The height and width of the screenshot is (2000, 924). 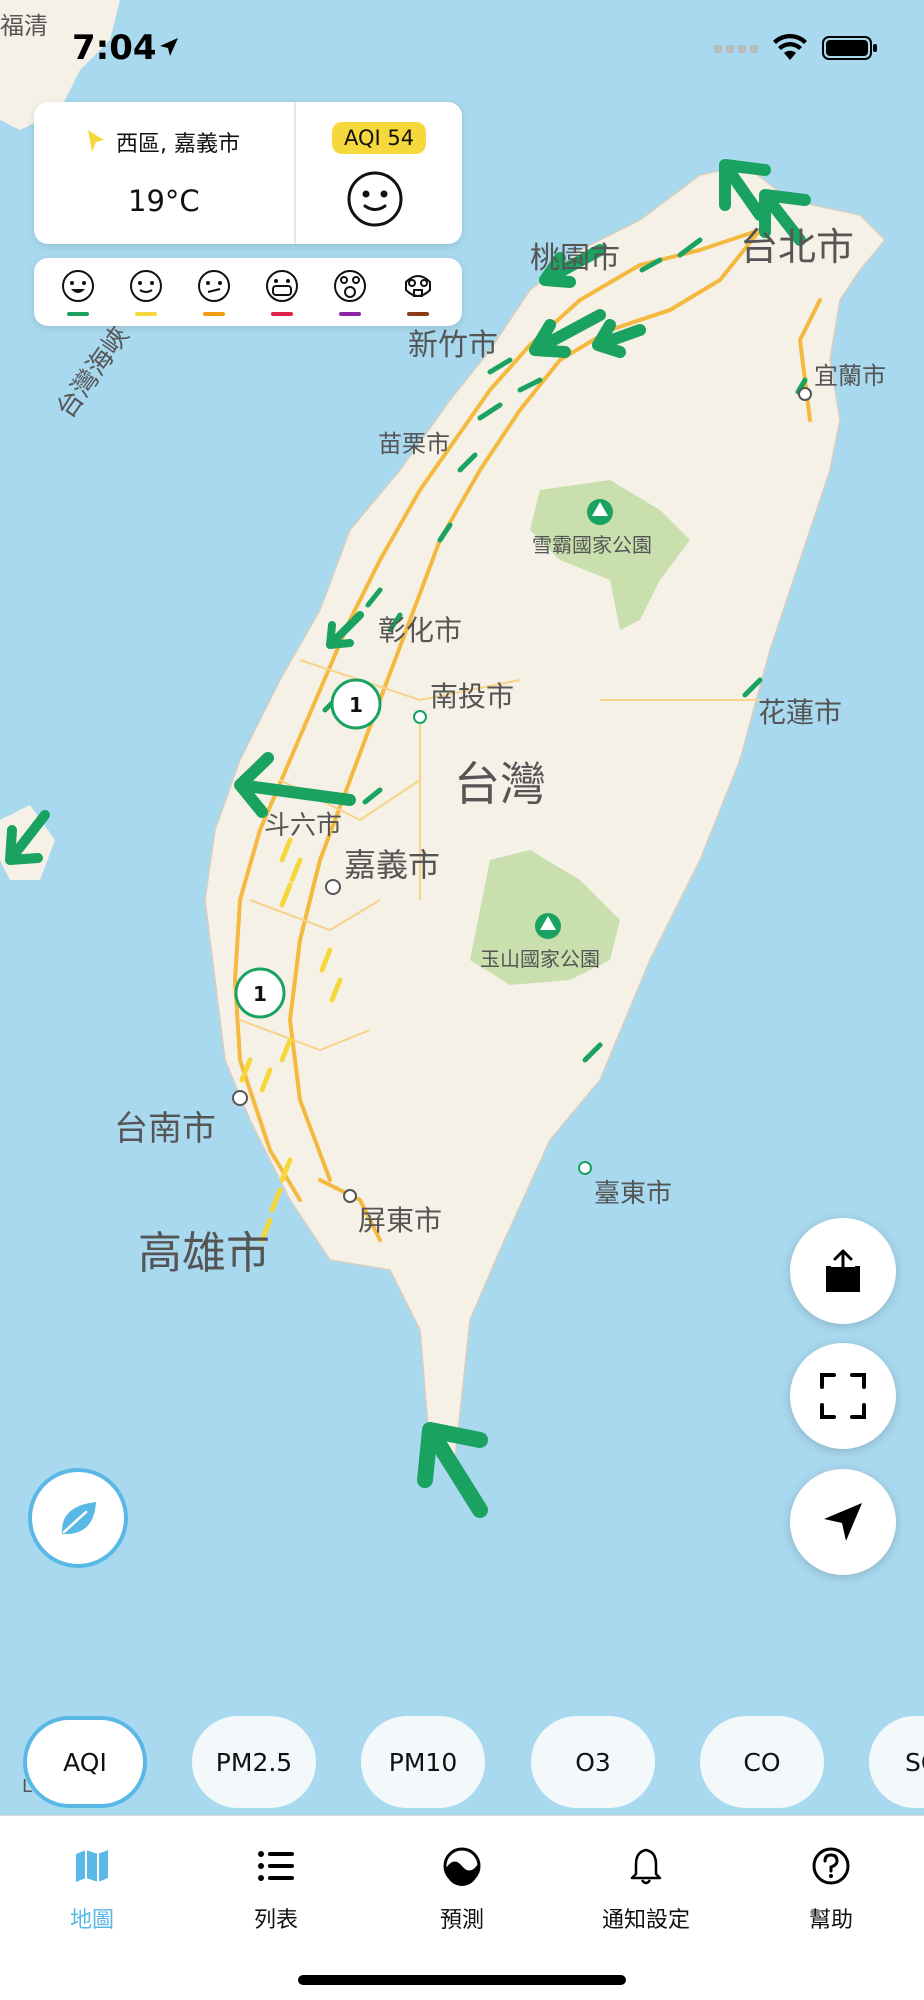 What do you see at coordinates (462, 50) in the screenshot?
I see `status-bar: 7:04` at bounding box center [462, 50].